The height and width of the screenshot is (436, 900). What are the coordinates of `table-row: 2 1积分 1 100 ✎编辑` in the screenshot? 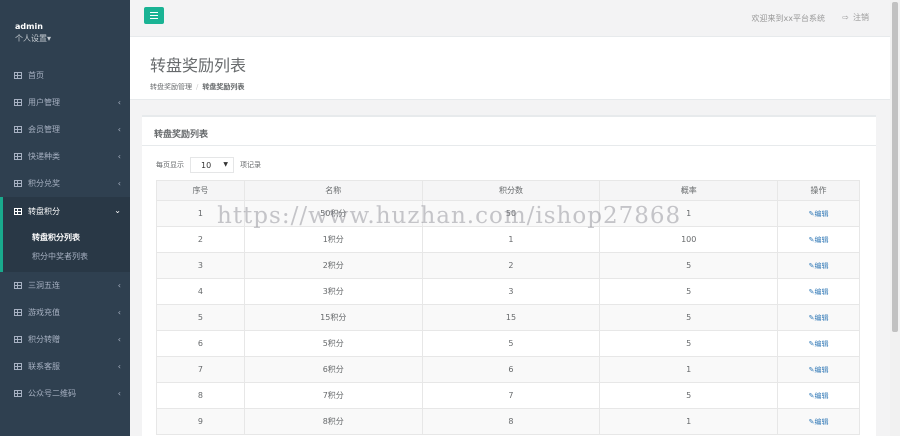 It's located at (508, 239).